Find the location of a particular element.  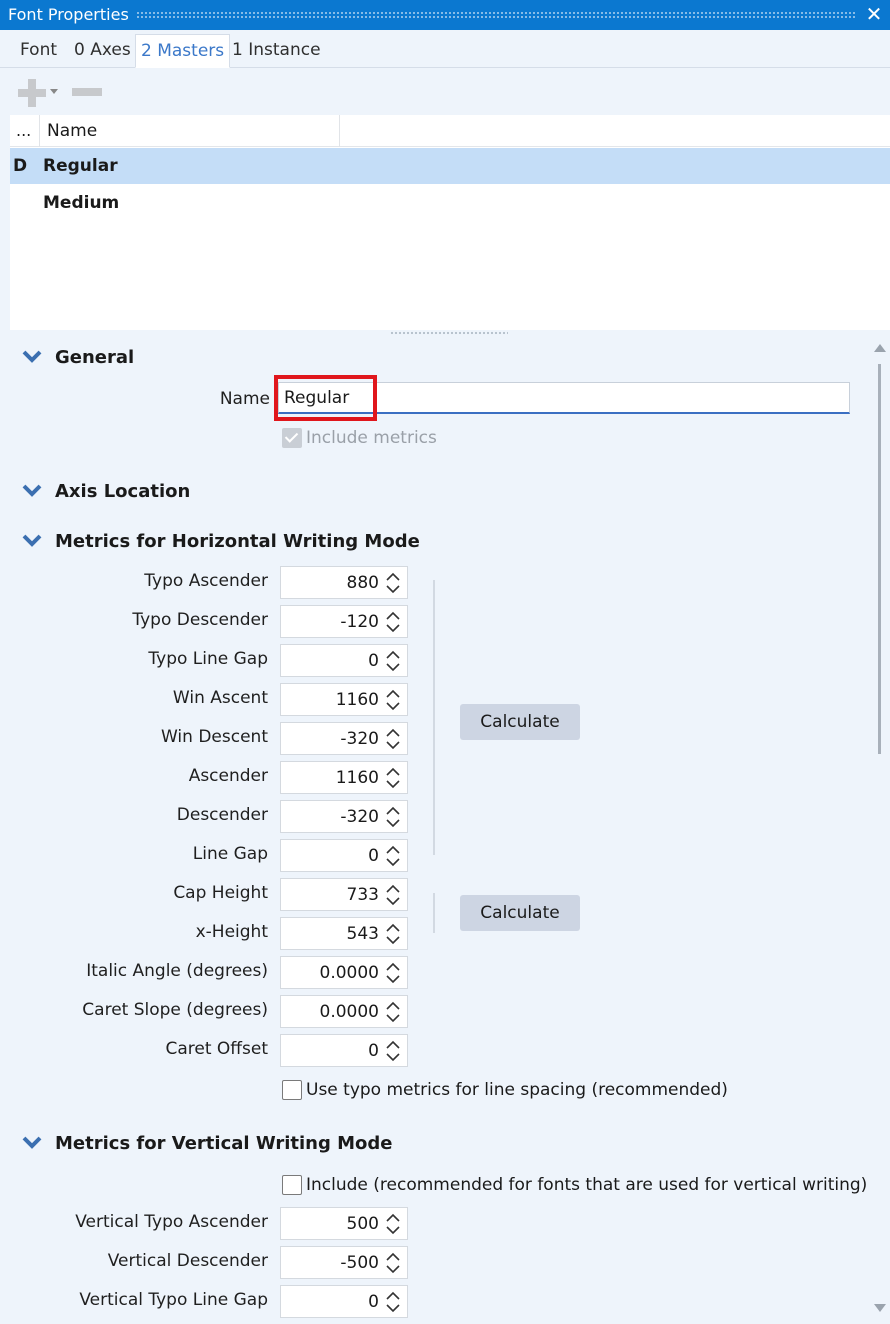

metric-value: 733 is located at coordinates (363, 895).